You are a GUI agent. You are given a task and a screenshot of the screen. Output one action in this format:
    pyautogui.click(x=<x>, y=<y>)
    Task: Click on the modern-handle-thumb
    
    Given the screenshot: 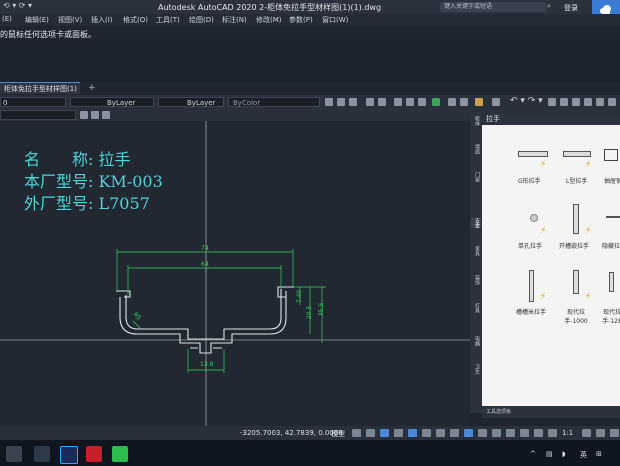 What is the action you would take?
    pyautogui.click(x=576, y=282)
    